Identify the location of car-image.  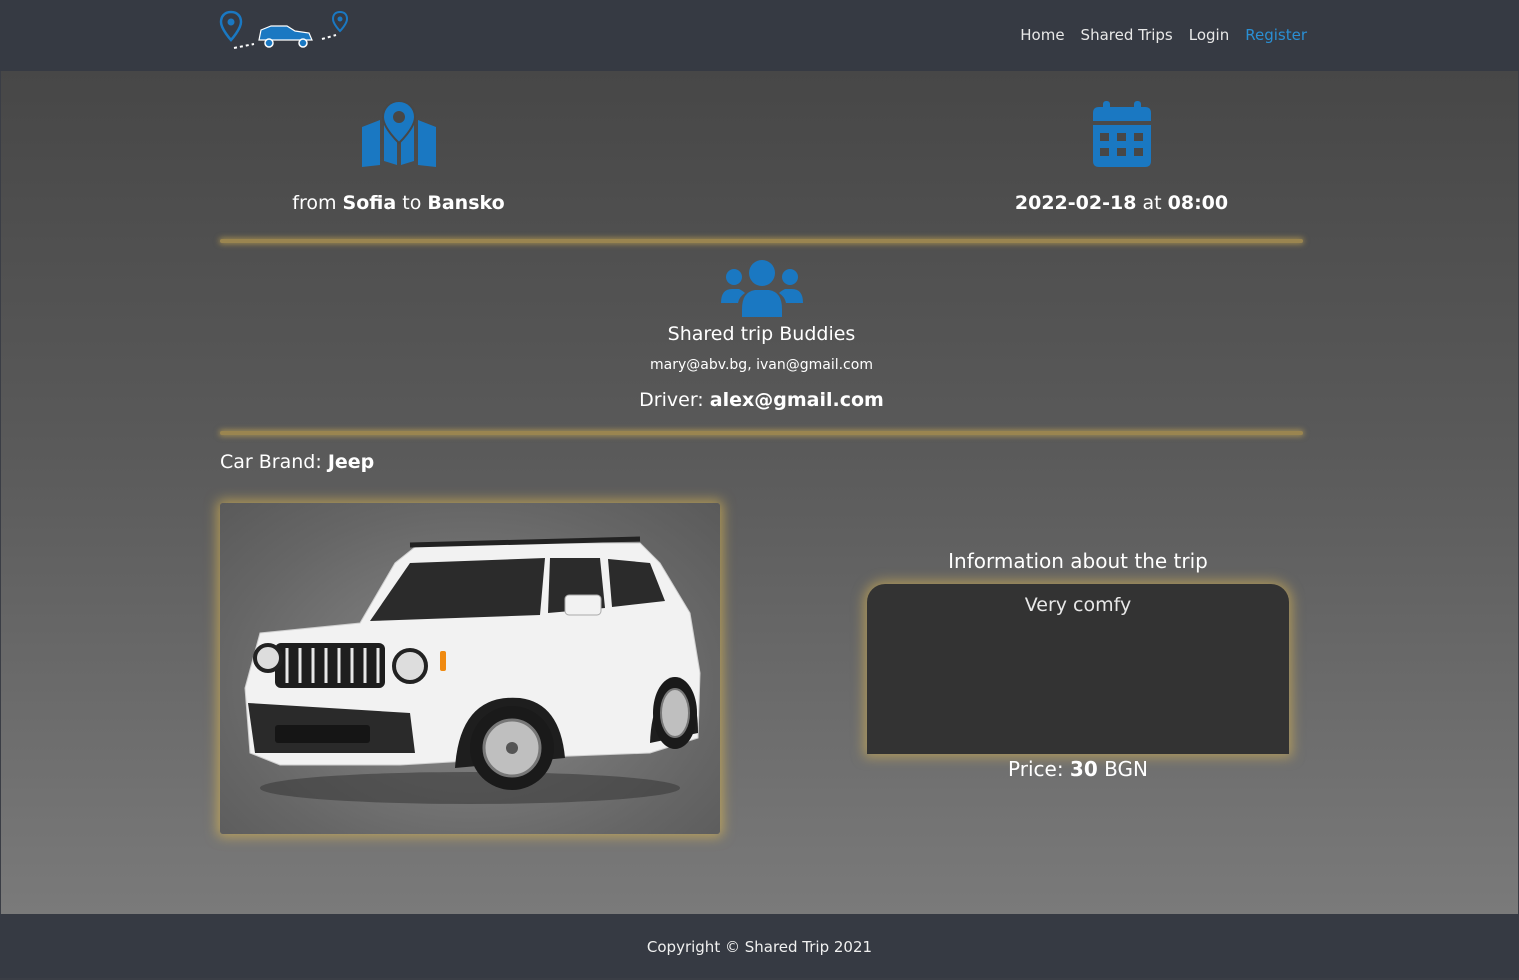
(470, 668).